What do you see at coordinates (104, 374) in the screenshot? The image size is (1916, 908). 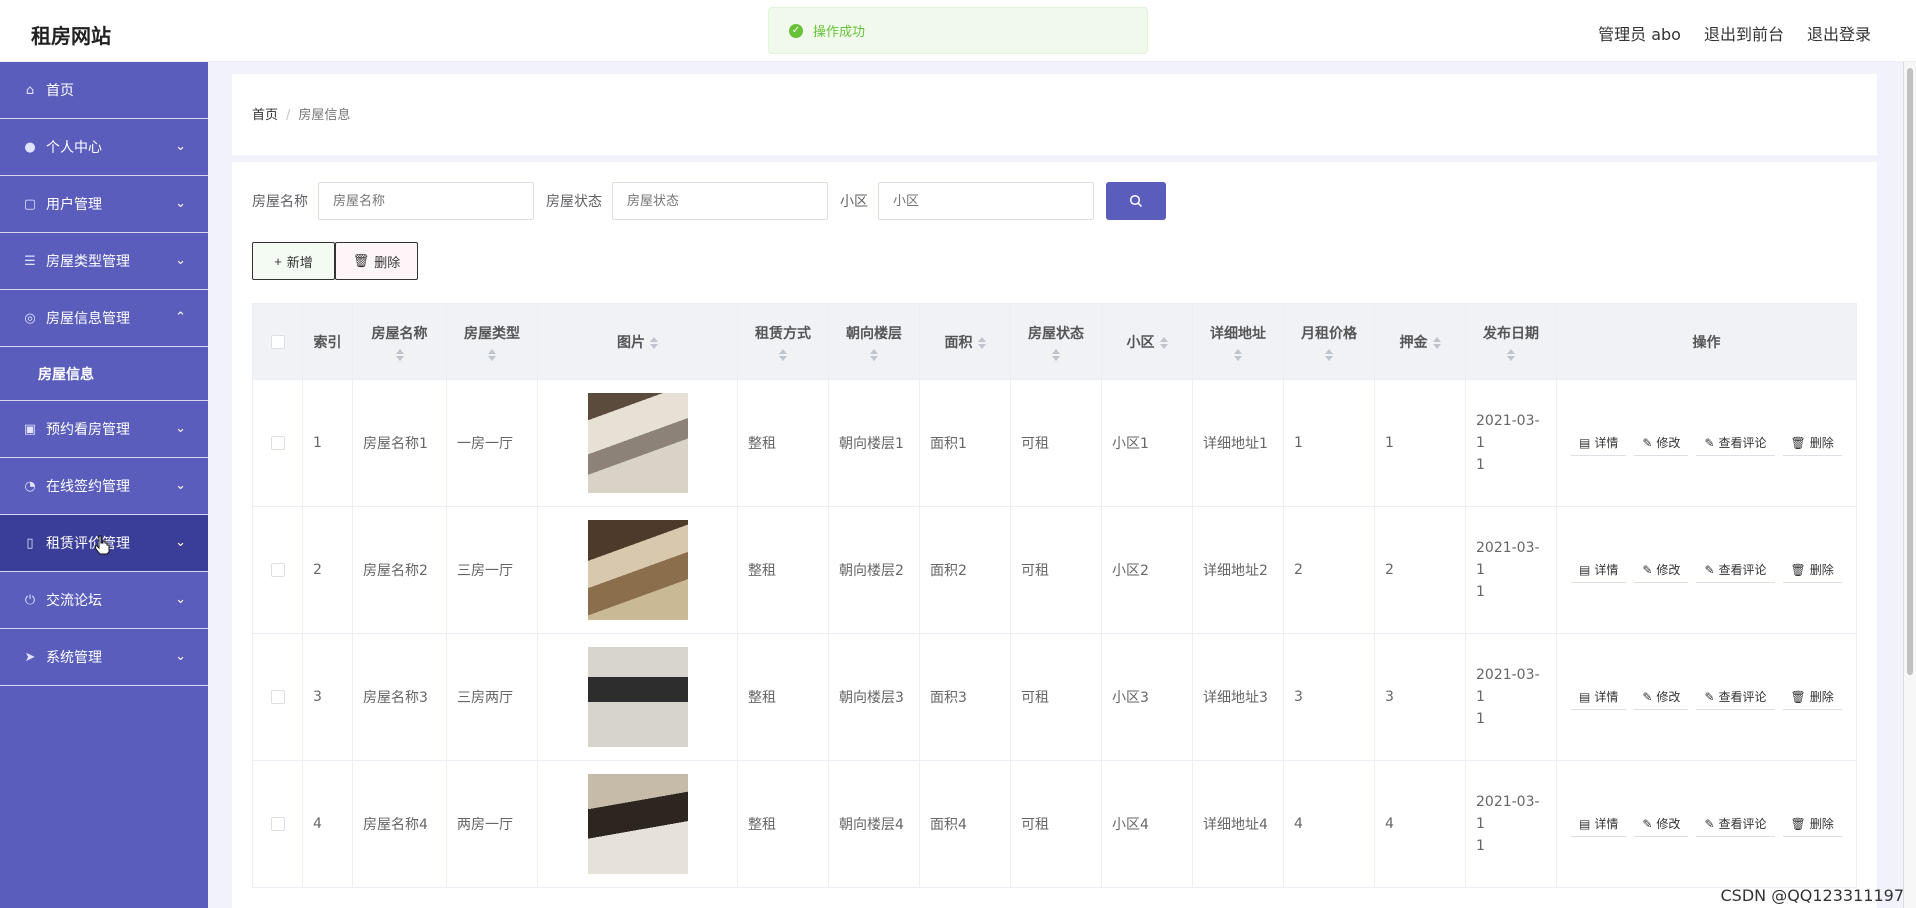 I see `sidebar-subitem-house-info: 房屋信息` at bounding box center [104, 374].